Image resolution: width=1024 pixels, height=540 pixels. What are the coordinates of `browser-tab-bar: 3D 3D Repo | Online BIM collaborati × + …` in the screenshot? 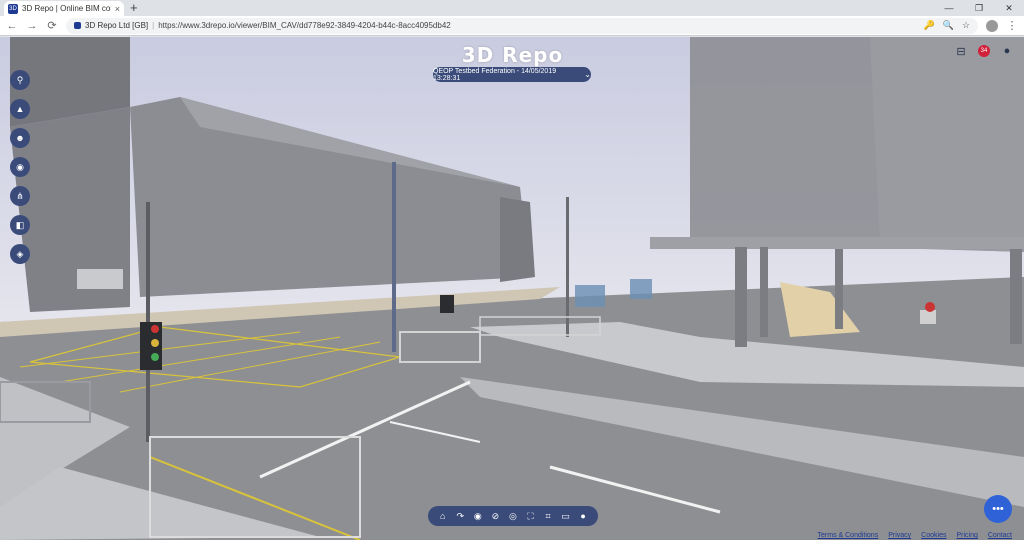 It's located at (512, 8).